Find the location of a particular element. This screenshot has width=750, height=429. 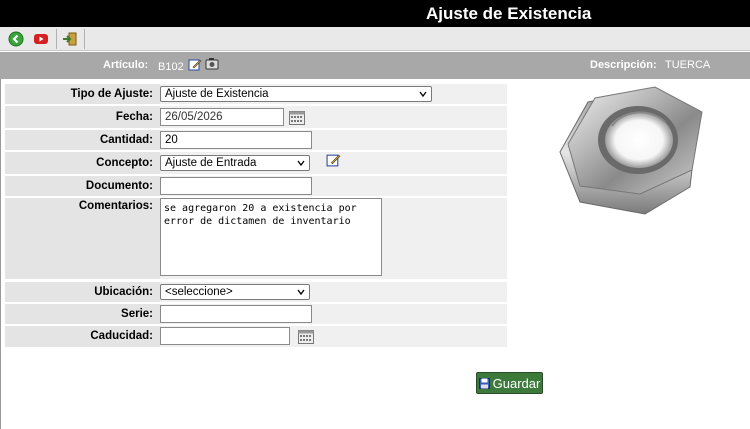

tipo-ajuste-value: Ajuste de Existencia is located at coordinates (217, 94).